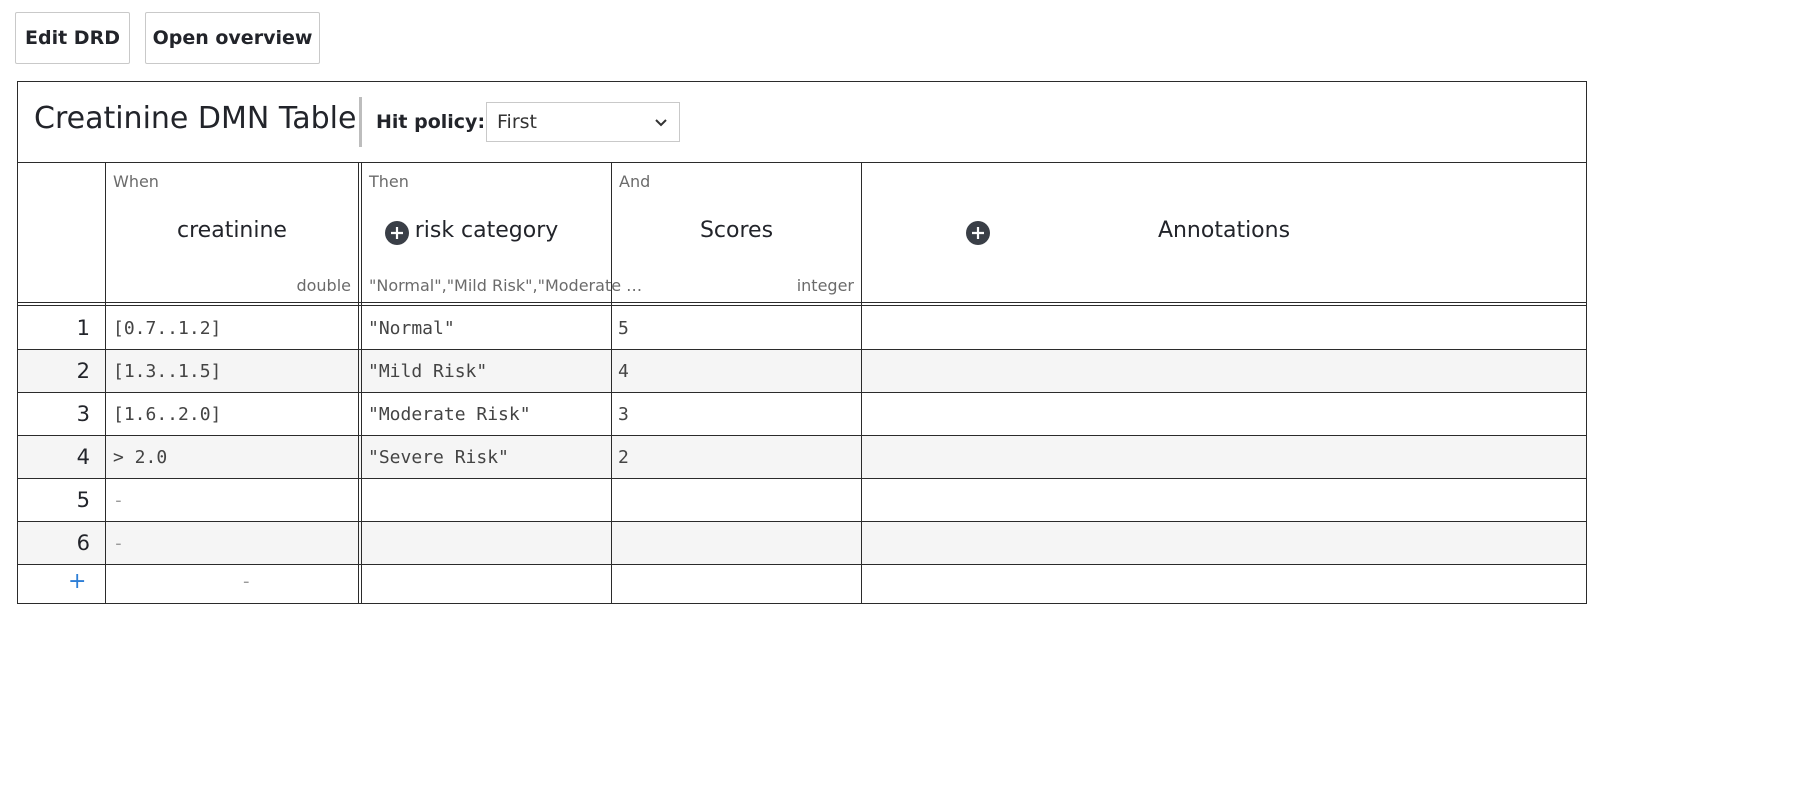  I want to click on input-entry-cell: [1.6..2.0], so click(233, 414).